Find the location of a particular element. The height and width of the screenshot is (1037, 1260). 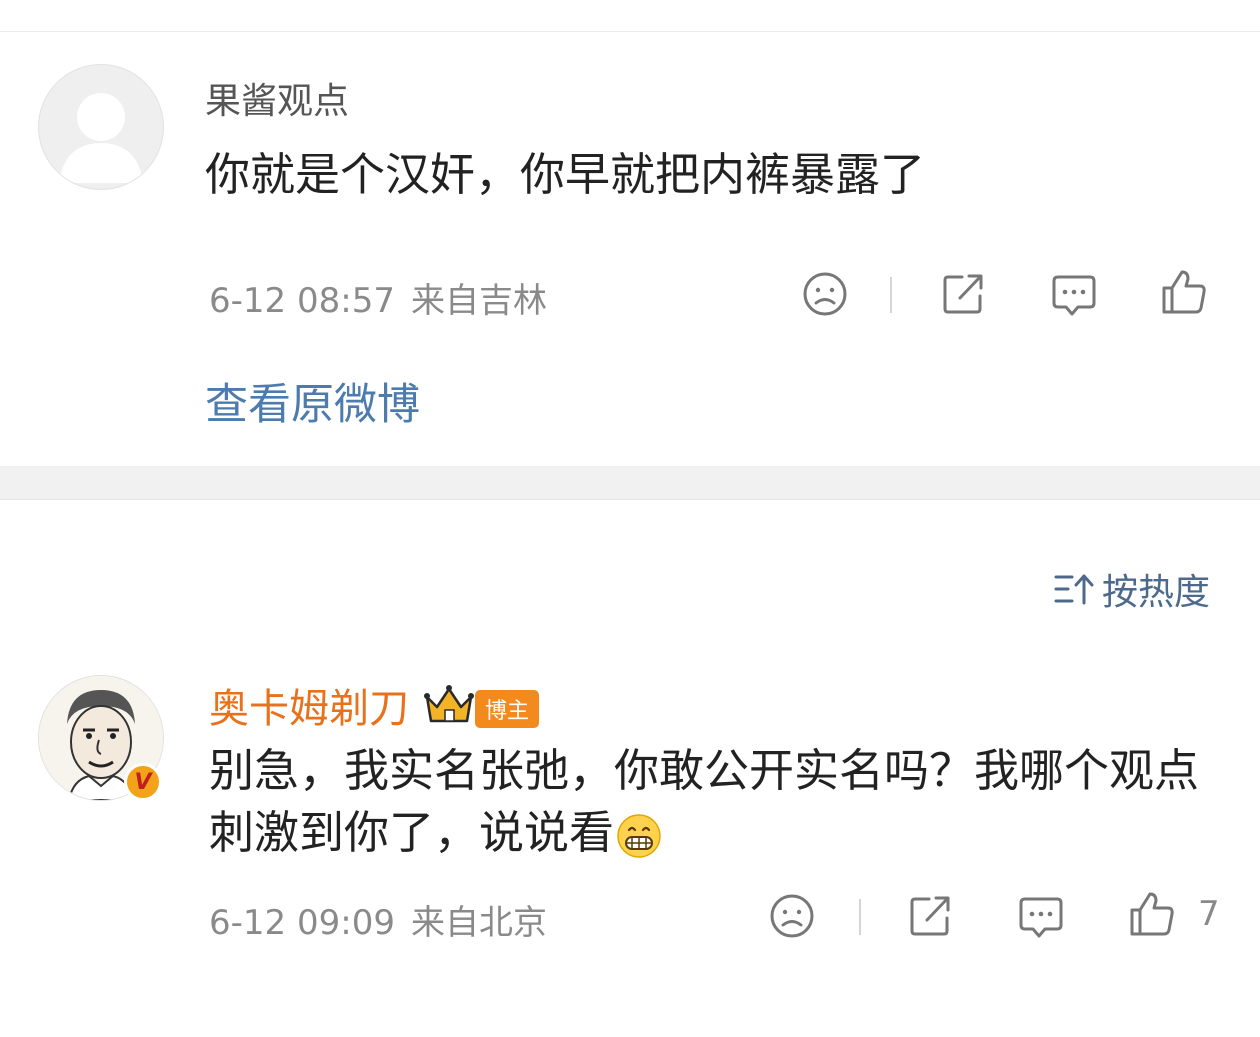

top-divider is located at coordinates (630, 31).